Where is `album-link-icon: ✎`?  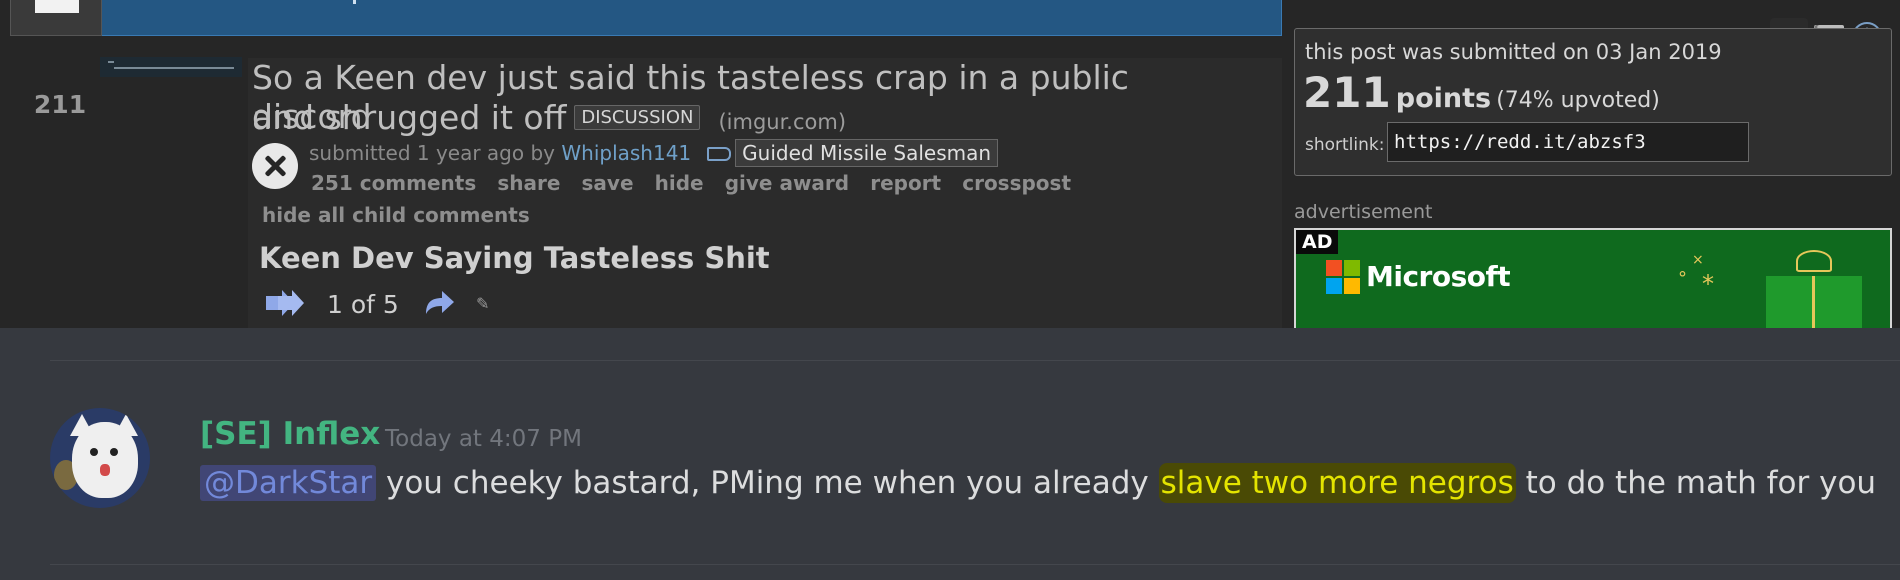 album-link-icon: ✎ is located at coordinates (482, 303).